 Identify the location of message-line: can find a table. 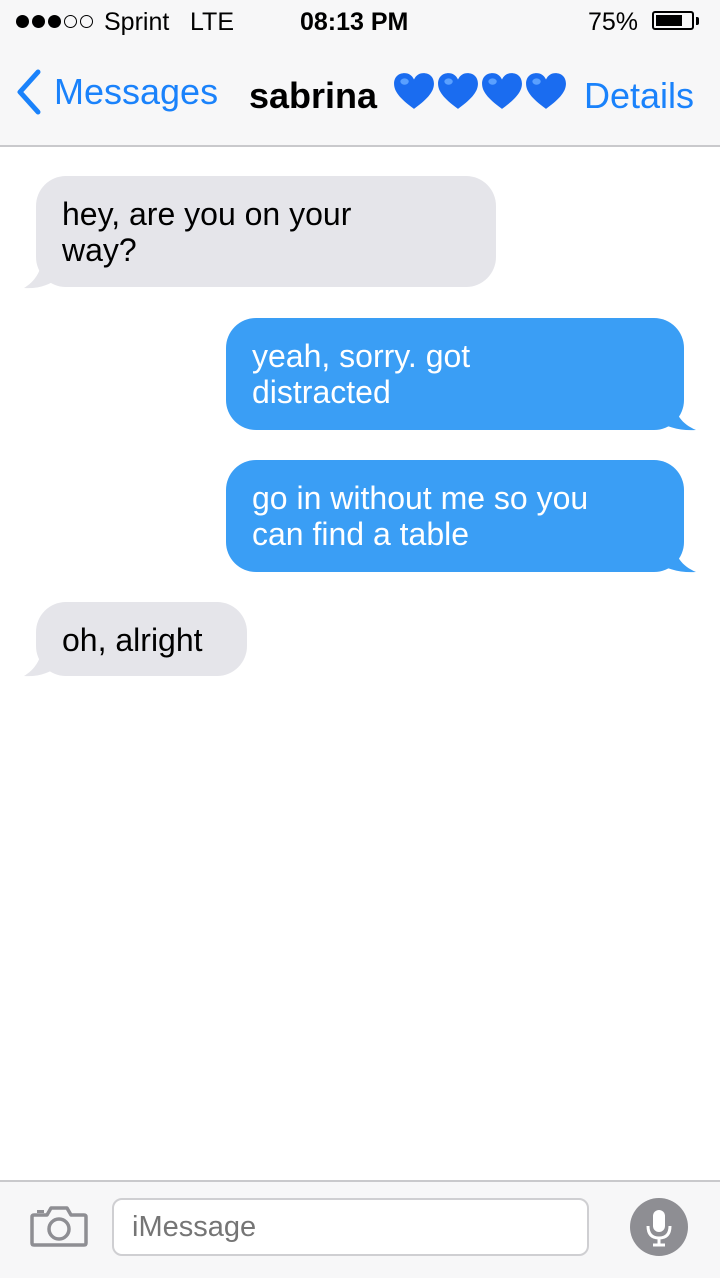
(361, 534).